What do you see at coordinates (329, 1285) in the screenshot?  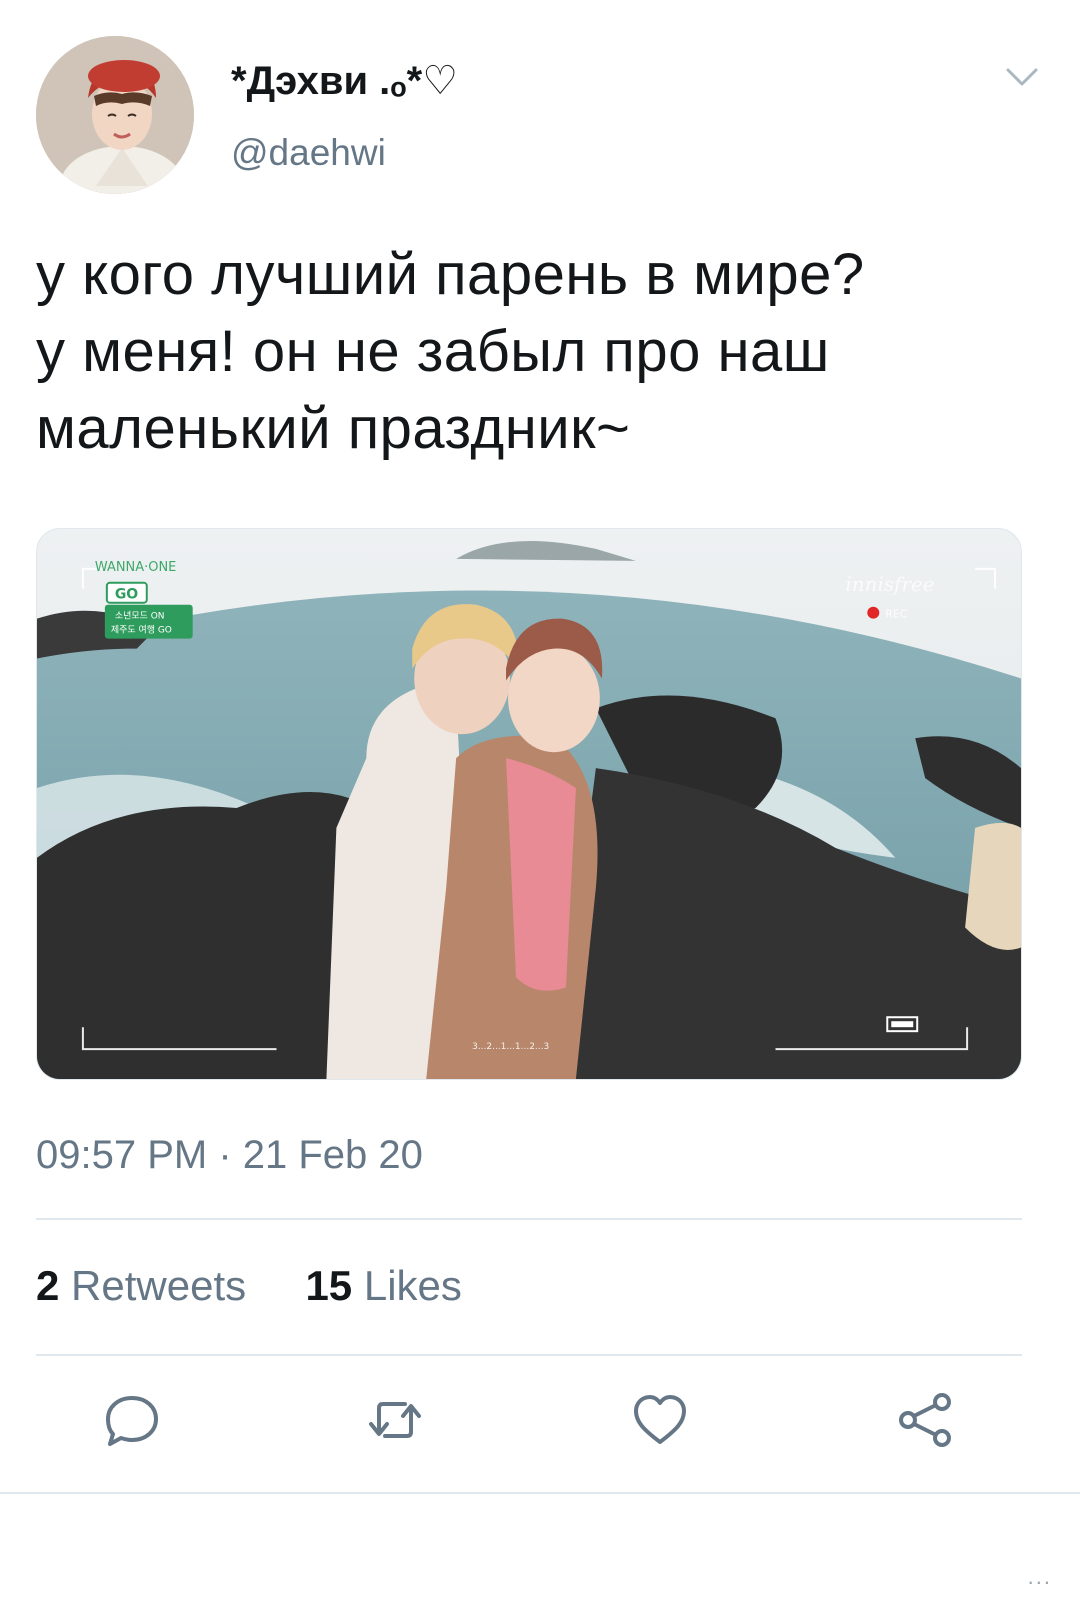 I see `likes-count: 15` at bounding box center [329, 1285].